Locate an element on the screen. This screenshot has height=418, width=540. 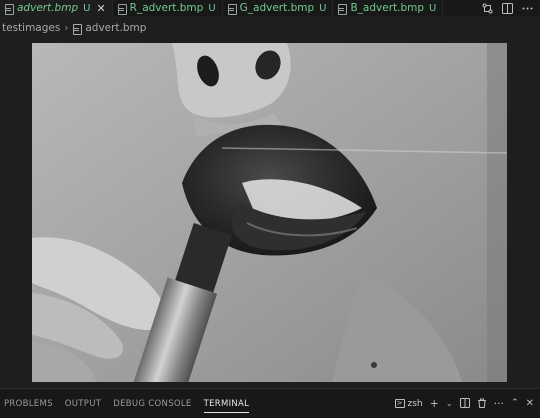
shell-label: zsh is located at coordinates (415, 403).